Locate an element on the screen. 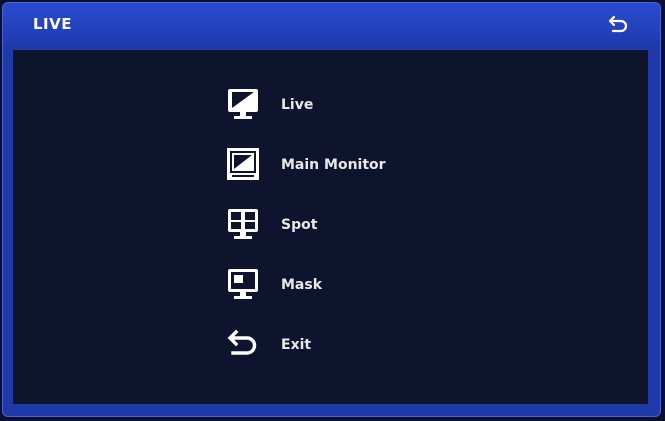 The height and width of the screenshot is (421, 665). exit-return-icon is located at coordinates (242, 342).